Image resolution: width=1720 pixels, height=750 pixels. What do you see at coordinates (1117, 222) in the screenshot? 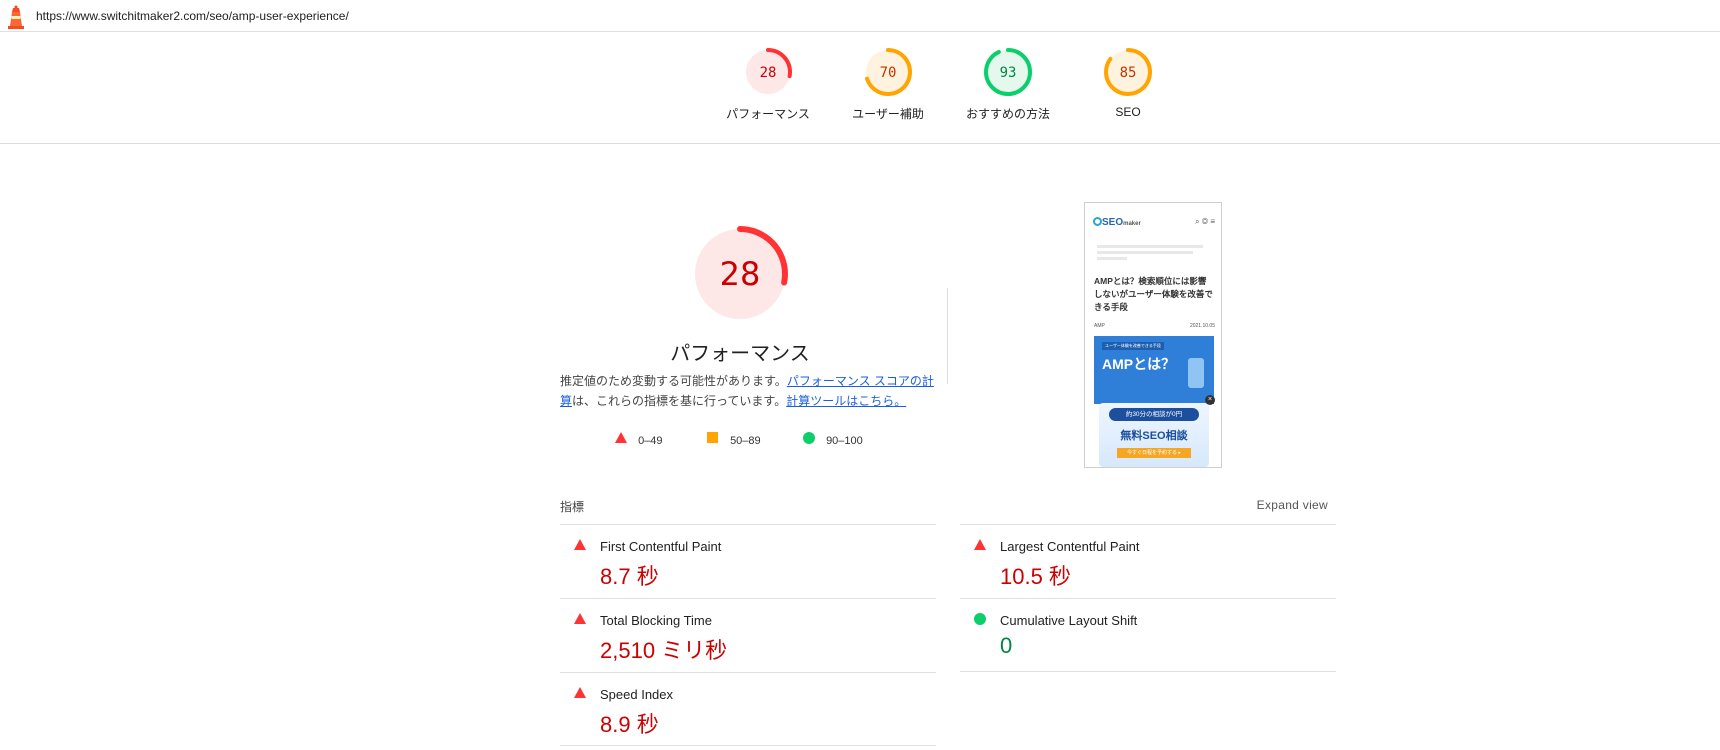
I see `thumb-brand: SEOmaker` at bounding box center [1117, 222].